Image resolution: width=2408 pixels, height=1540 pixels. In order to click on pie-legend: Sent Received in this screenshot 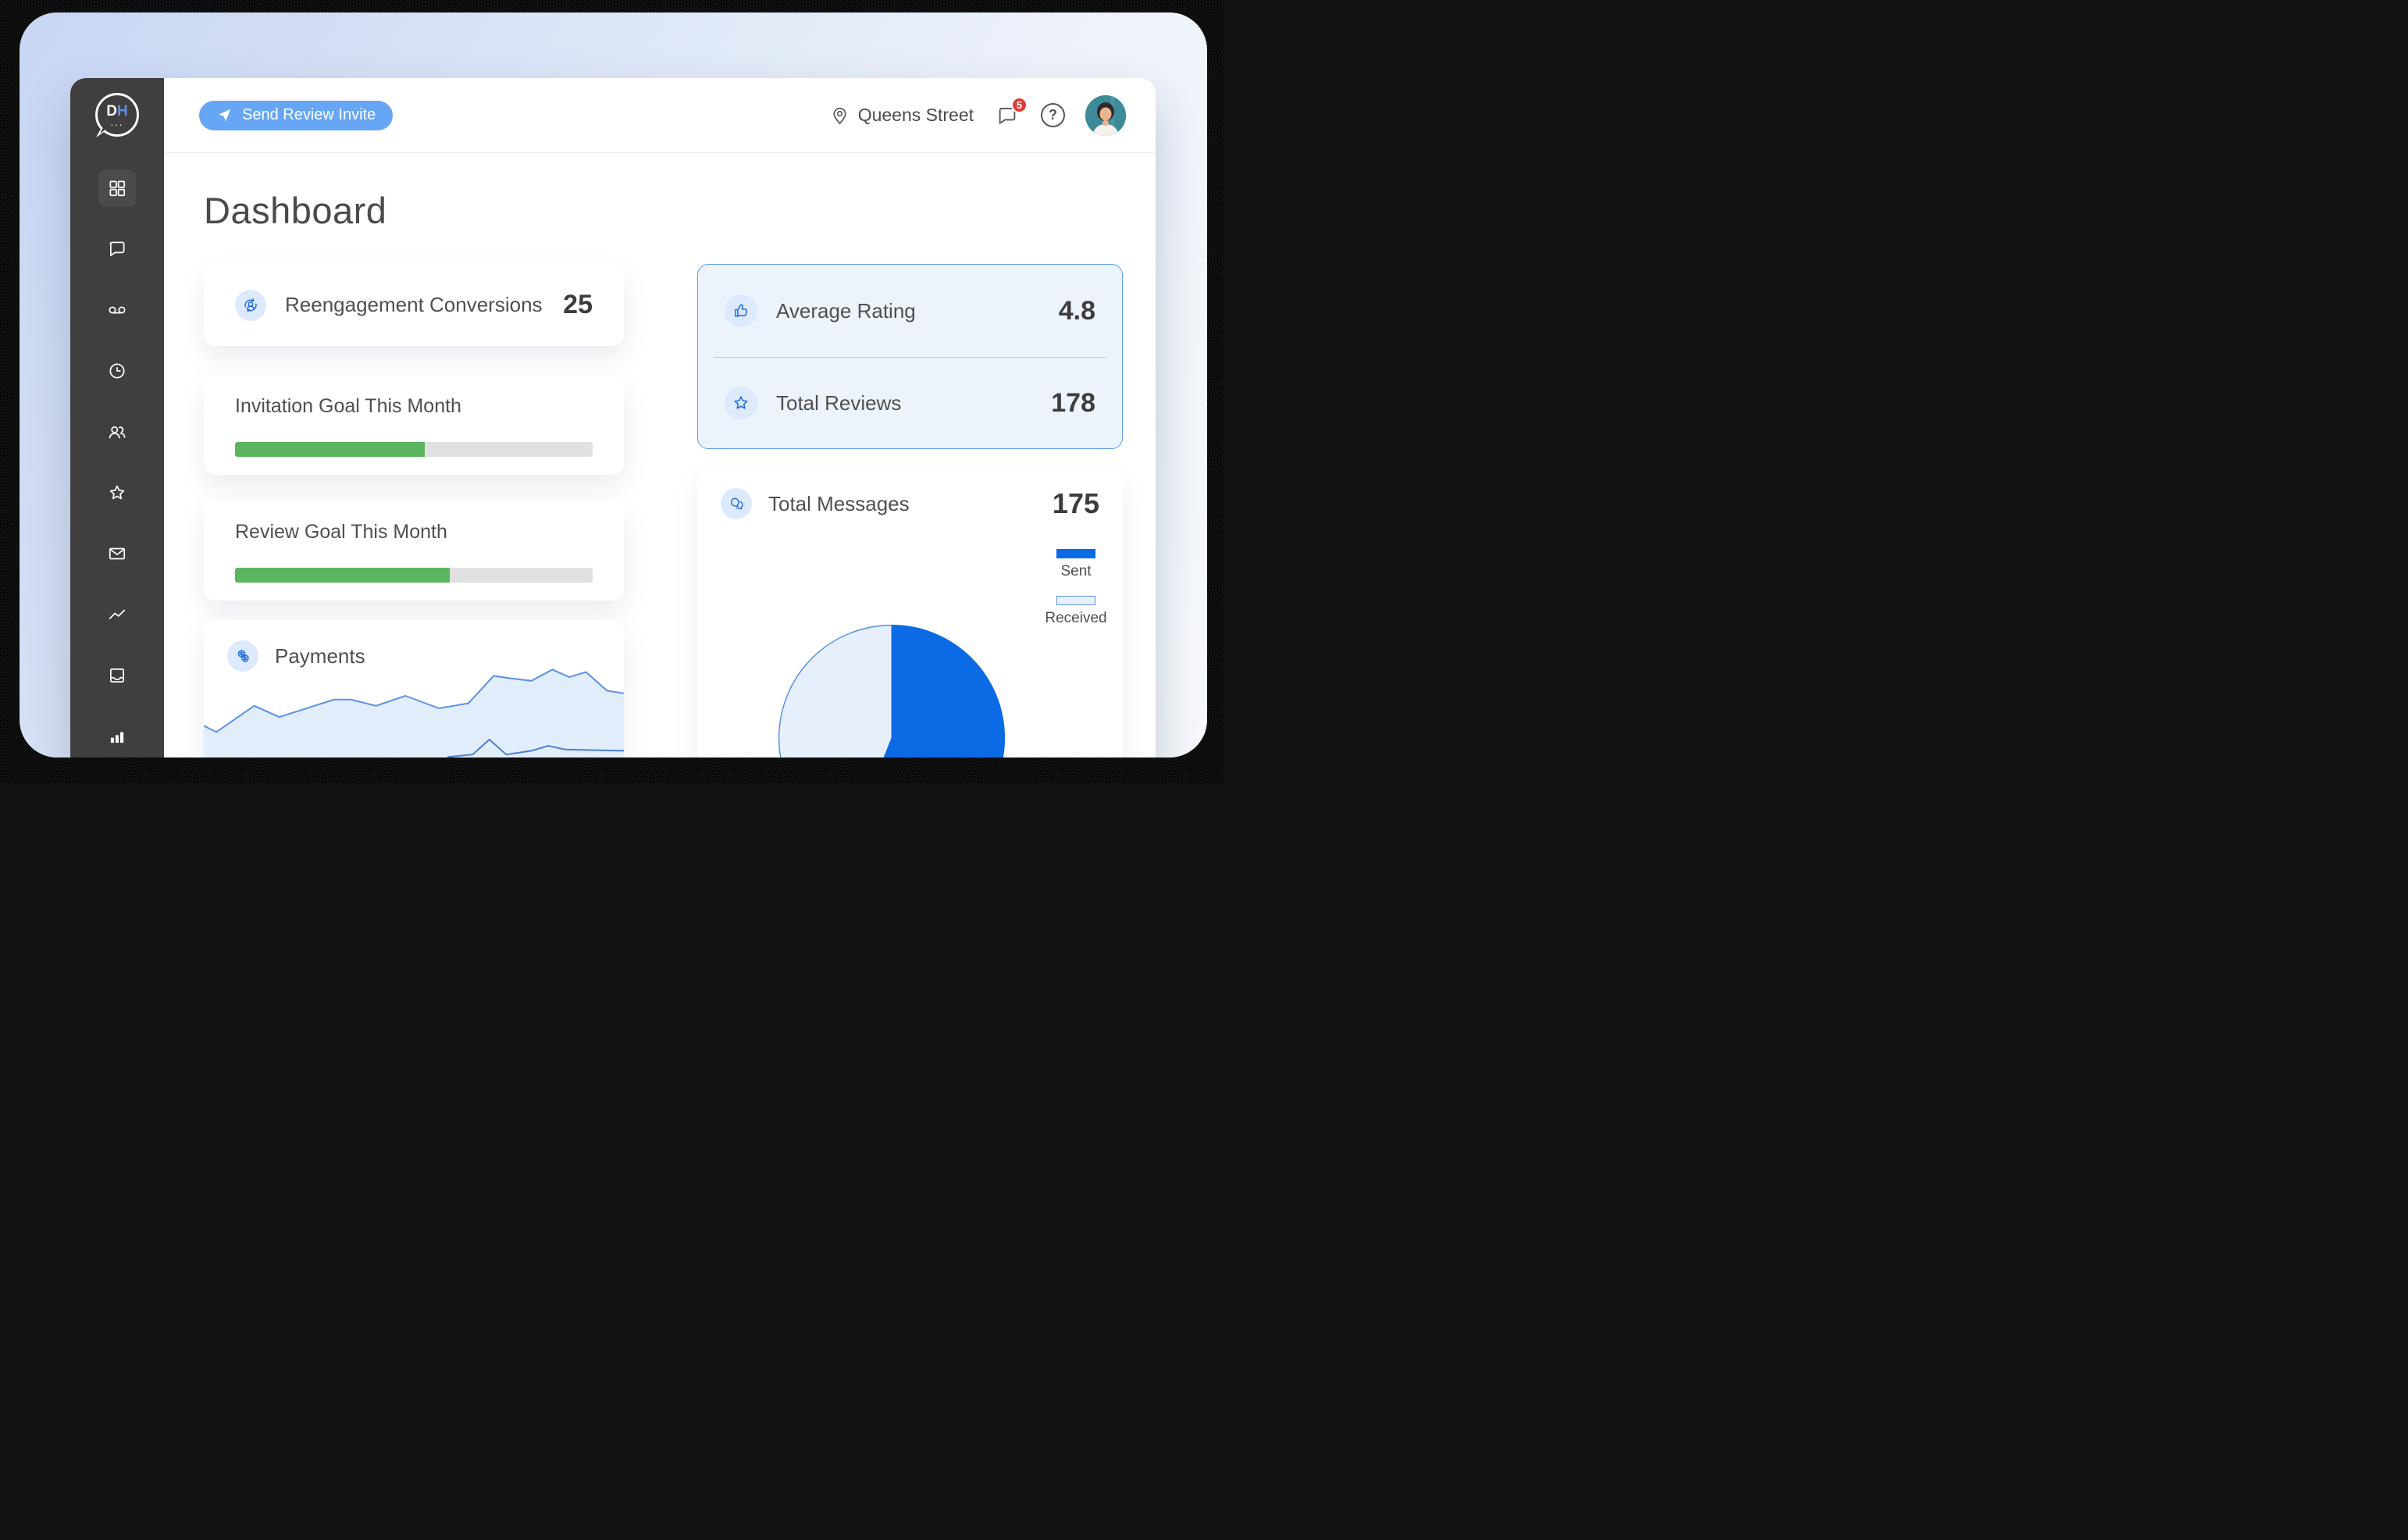, I will do `click(1076, 588)`.